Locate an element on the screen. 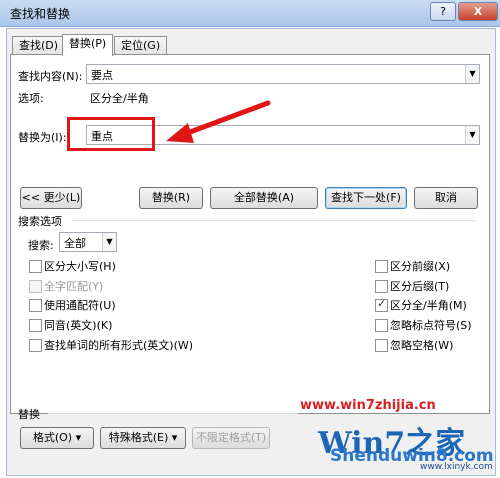 The height and width of the screenshot is (478, 500). match-case-checkbox is located at coordinates (35, 266).